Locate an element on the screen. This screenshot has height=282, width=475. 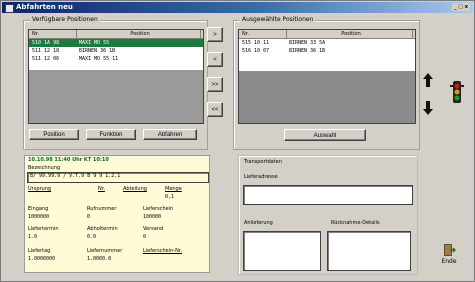
row-position: MAXI MO 55 11 is located at coordinates (99, 59).